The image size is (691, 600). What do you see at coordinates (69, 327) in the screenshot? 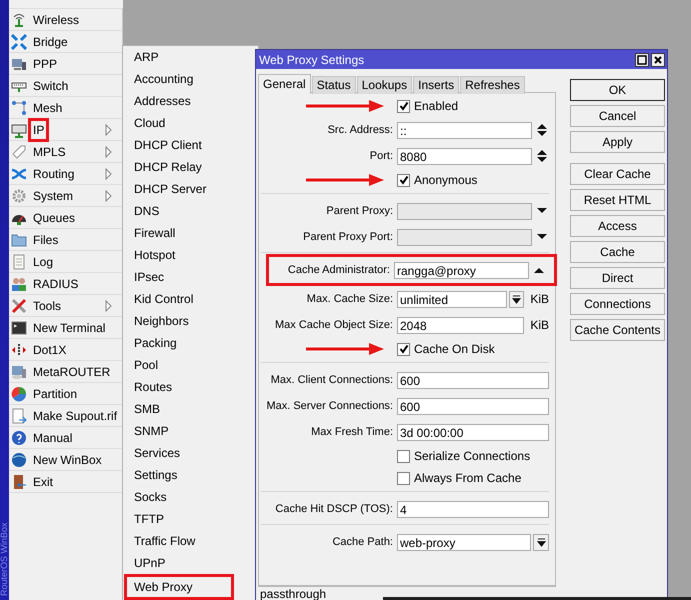
I see `menu-item: New Terminal` at bounding box center [69, 327].